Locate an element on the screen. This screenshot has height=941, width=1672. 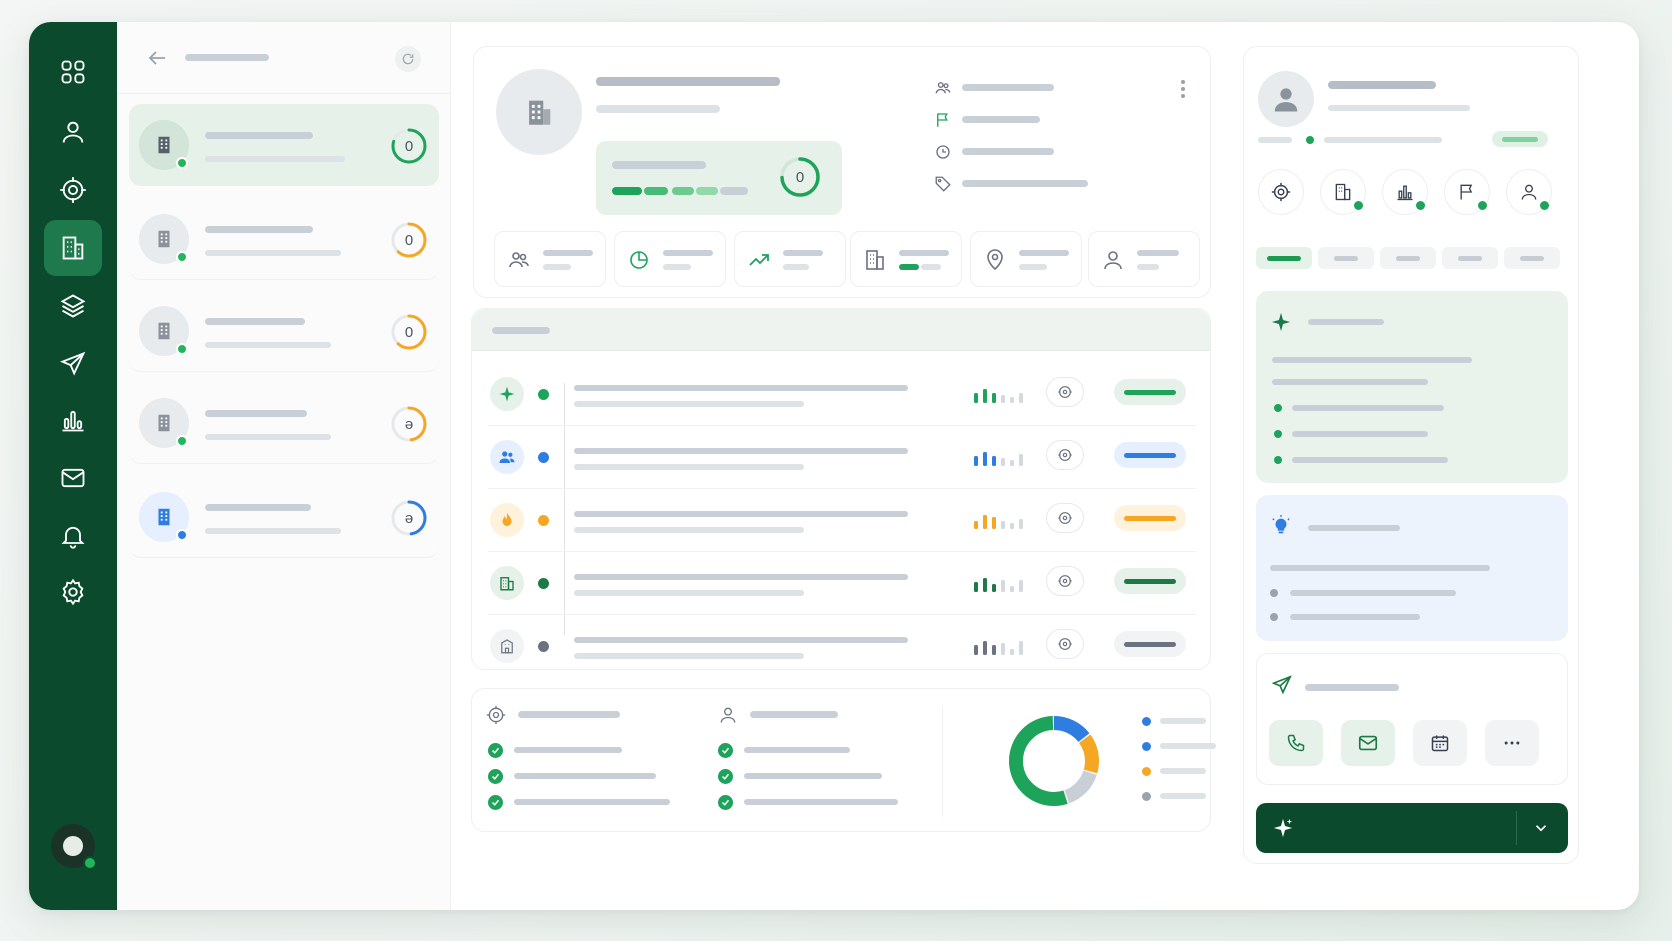
settings-icon is located at coordinates (73, 592).